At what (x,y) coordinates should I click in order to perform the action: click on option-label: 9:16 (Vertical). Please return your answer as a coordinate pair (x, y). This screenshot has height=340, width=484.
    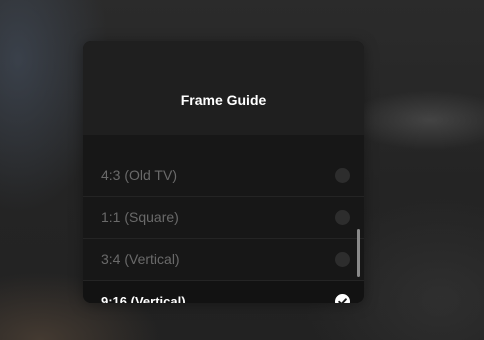
    Looking at the image, I should click on (143, 298).